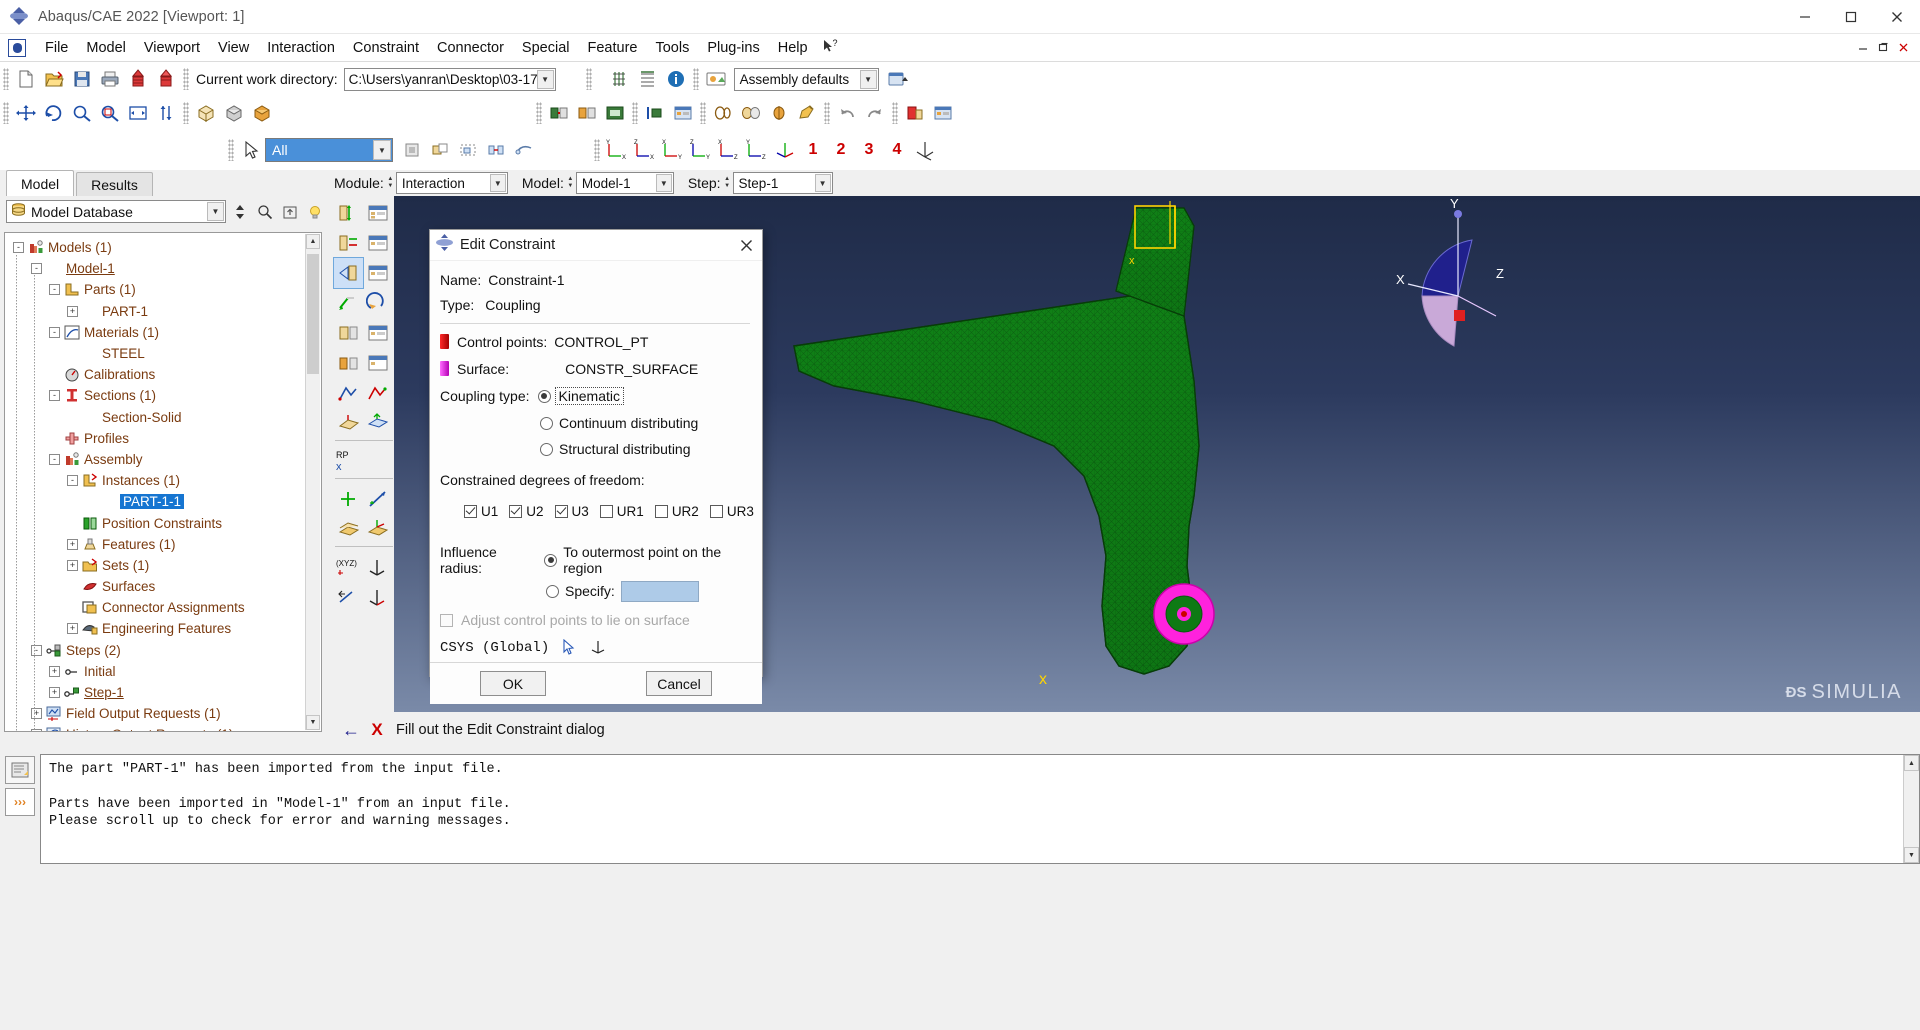  I want to click on constraint-manager-icon, so click(683, 113).